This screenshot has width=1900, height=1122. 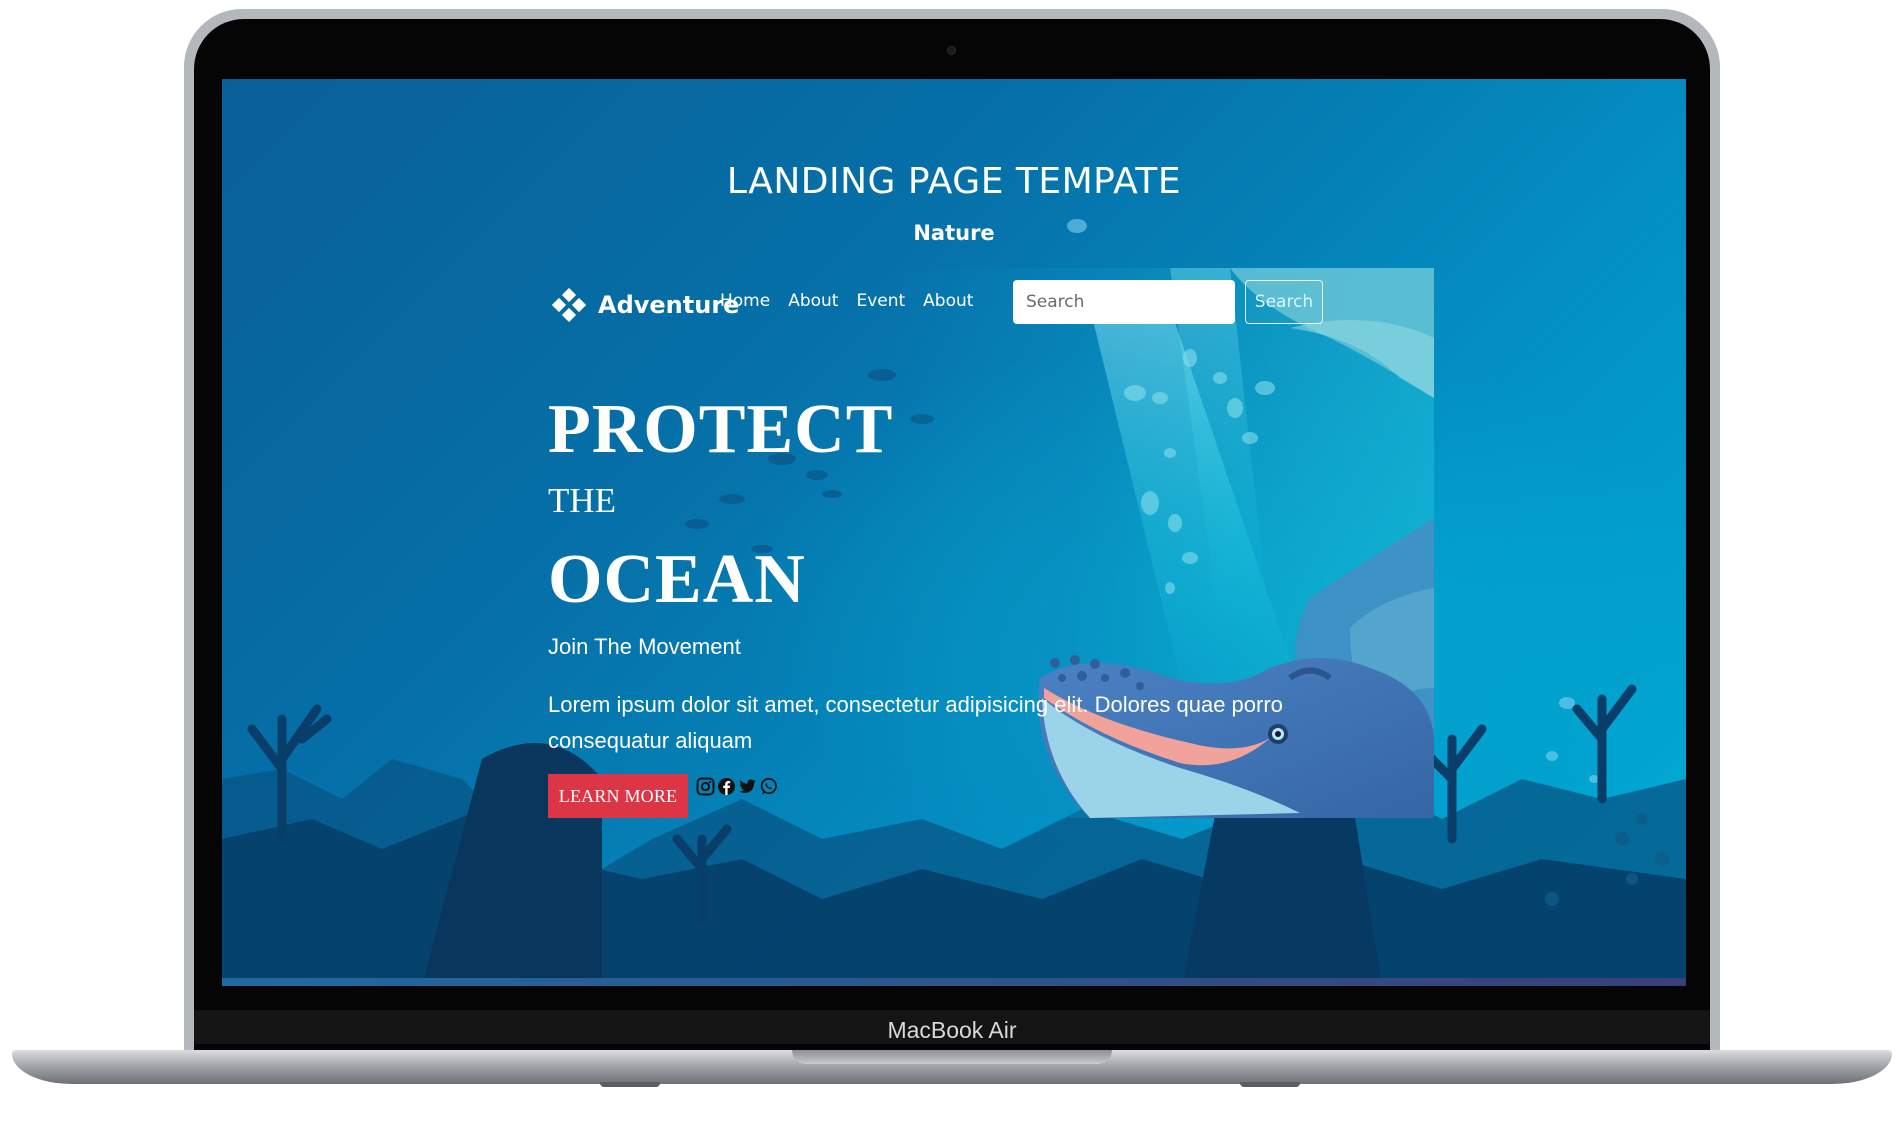 I want to click on nav-link-event: Event, so click(x=880, y=301).